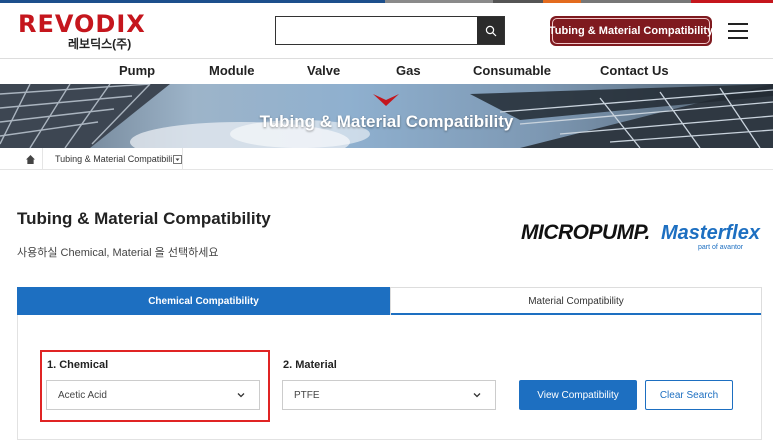  What do you see at coordinates (232, 70) in the screenshot?
I see `nav-item-module: Module` at bounding box center [232, 70].